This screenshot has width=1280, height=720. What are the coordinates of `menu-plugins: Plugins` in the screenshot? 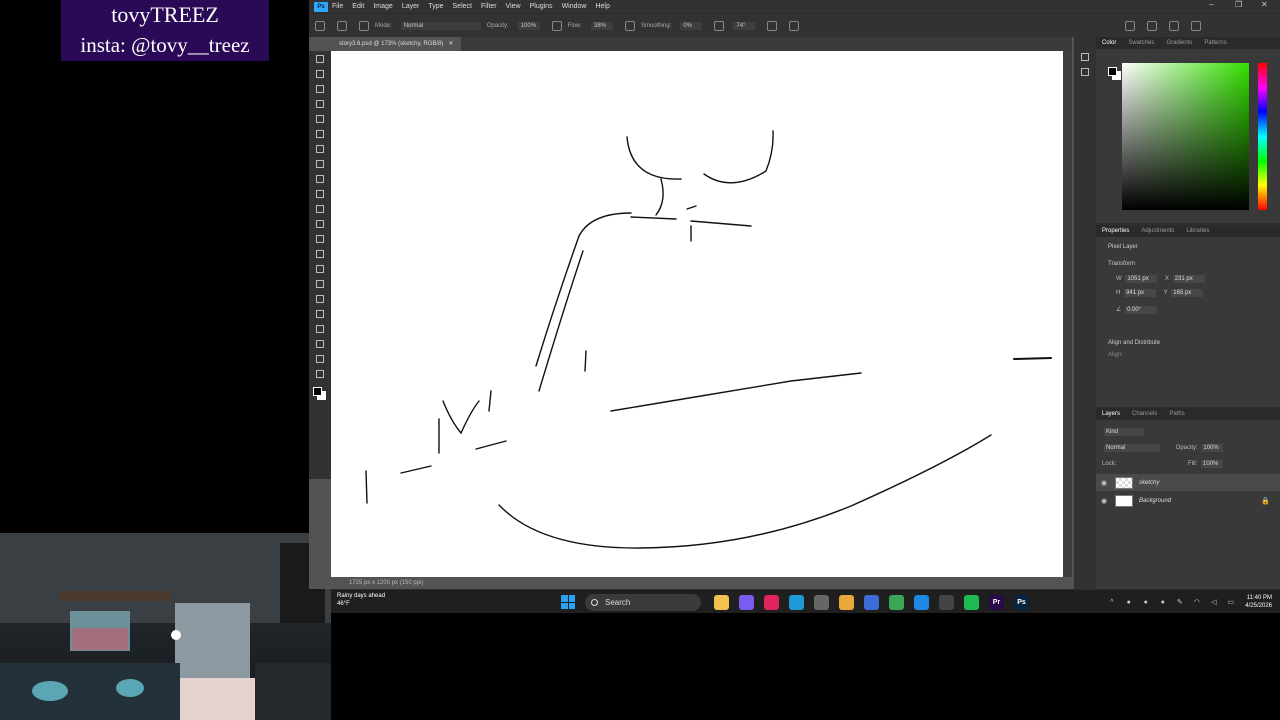 It's located at (541, 6).